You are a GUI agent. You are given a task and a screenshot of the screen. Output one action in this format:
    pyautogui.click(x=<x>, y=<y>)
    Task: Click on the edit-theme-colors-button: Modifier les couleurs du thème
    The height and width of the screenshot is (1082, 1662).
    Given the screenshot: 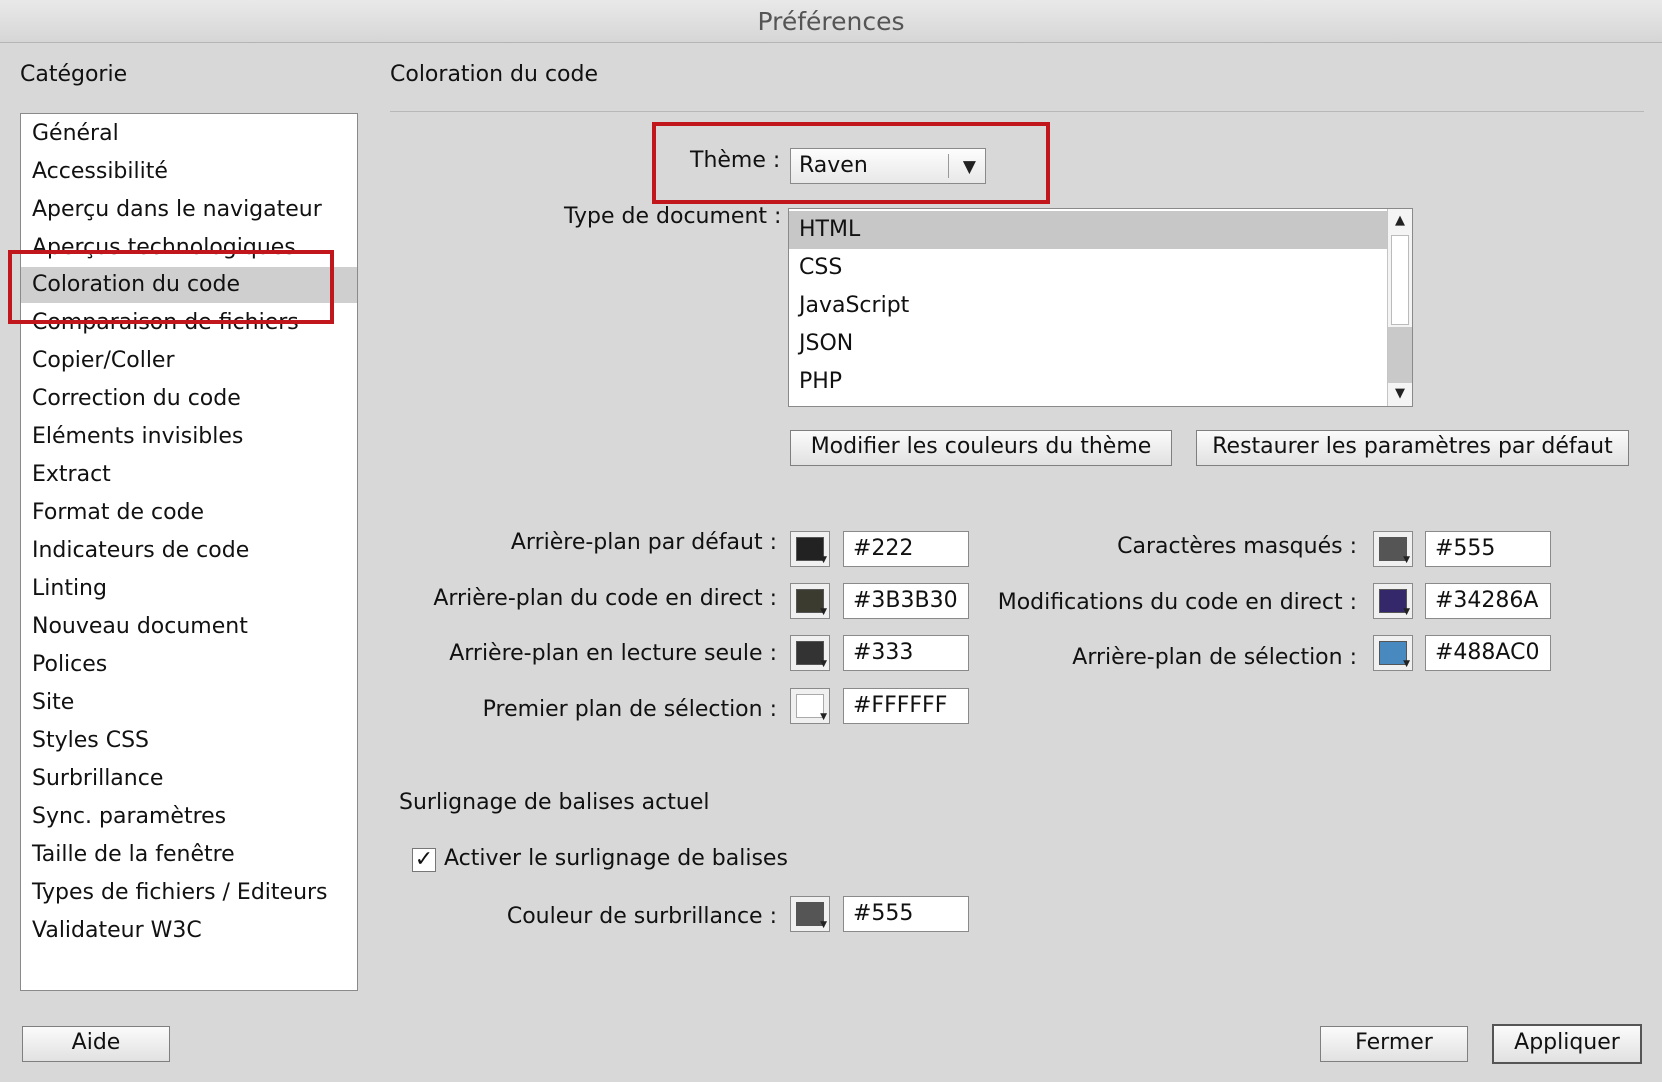 What is the action you would take?
    pyautogui.click(x=981, y=448)
    